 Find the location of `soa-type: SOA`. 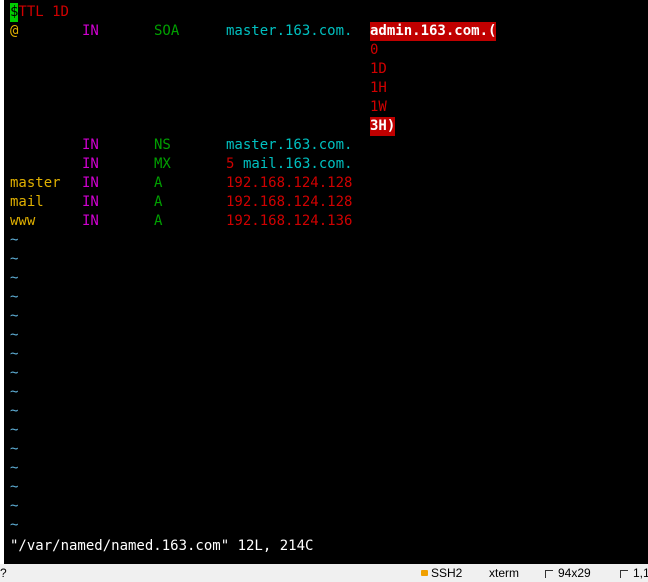

soa-type: SOA is located at coordinates (167, 31).